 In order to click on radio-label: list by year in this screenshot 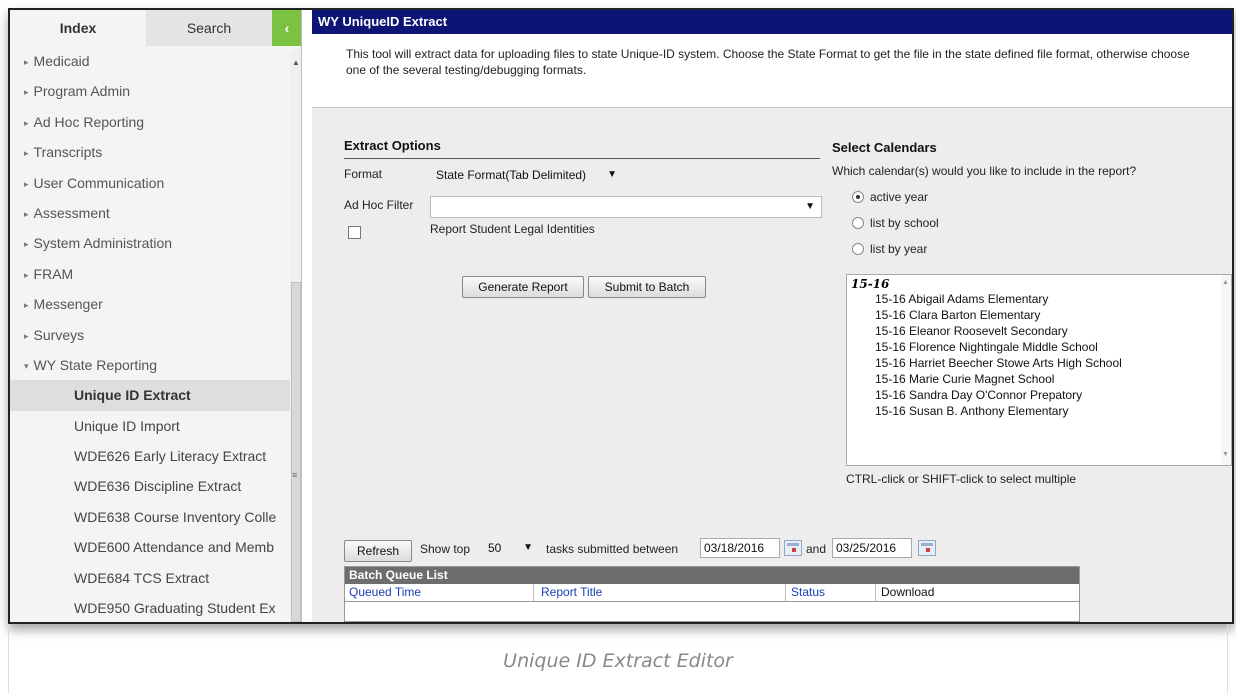, I will do `click(899, 249)`.